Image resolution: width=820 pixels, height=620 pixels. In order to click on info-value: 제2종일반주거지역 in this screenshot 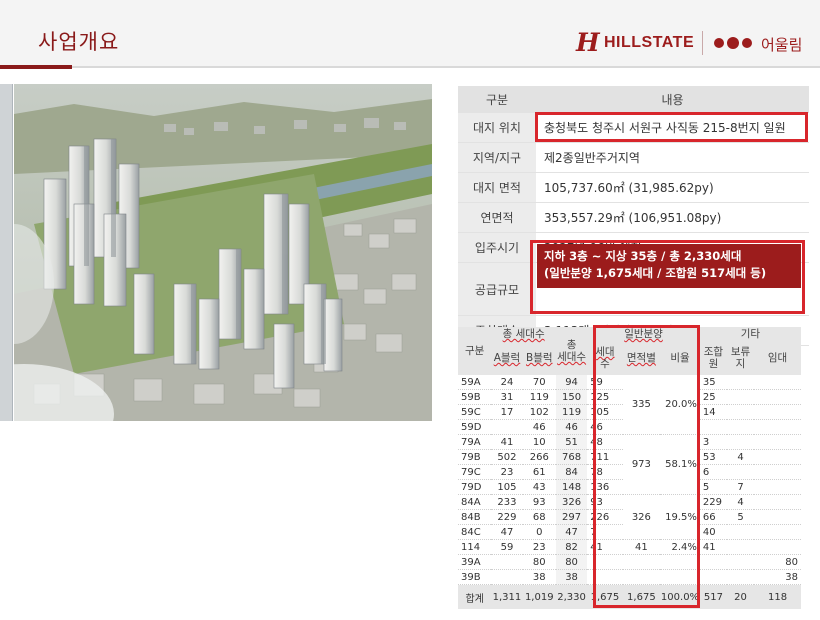, I will do `click(672, 157)`.